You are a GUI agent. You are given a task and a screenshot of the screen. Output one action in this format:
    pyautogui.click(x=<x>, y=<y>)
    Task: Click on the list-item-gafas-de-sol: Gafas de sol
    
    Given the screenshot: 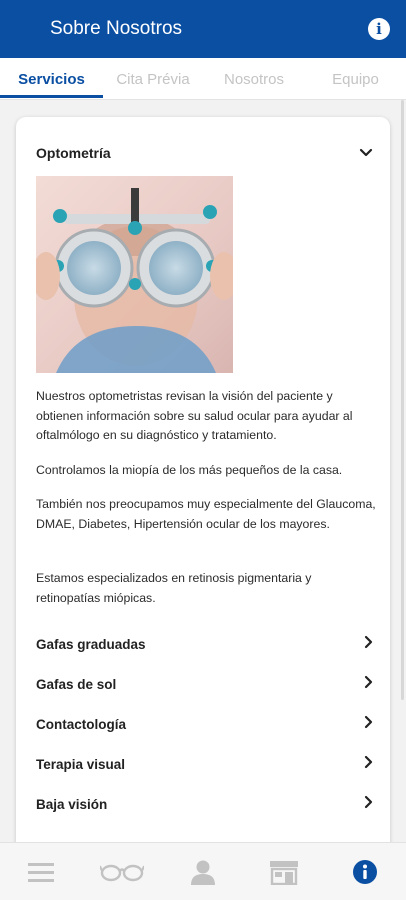 What is the action you would take?
    pyautogui.click(x=205, y=684)
    